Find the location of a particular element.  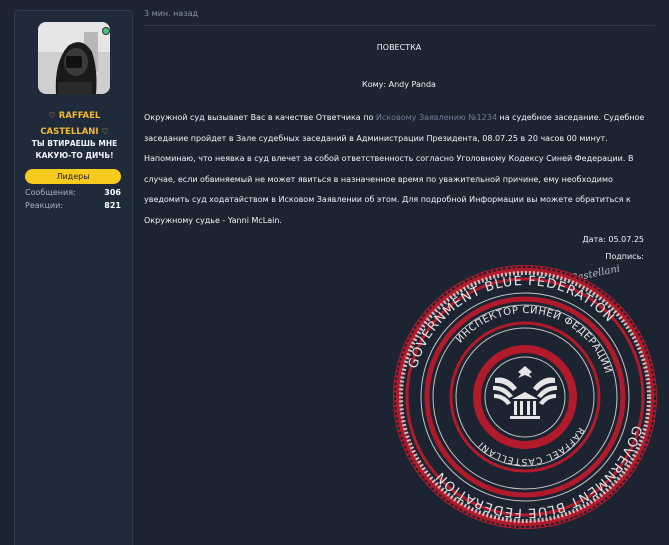

avatar is located at coordinates (74, 58).